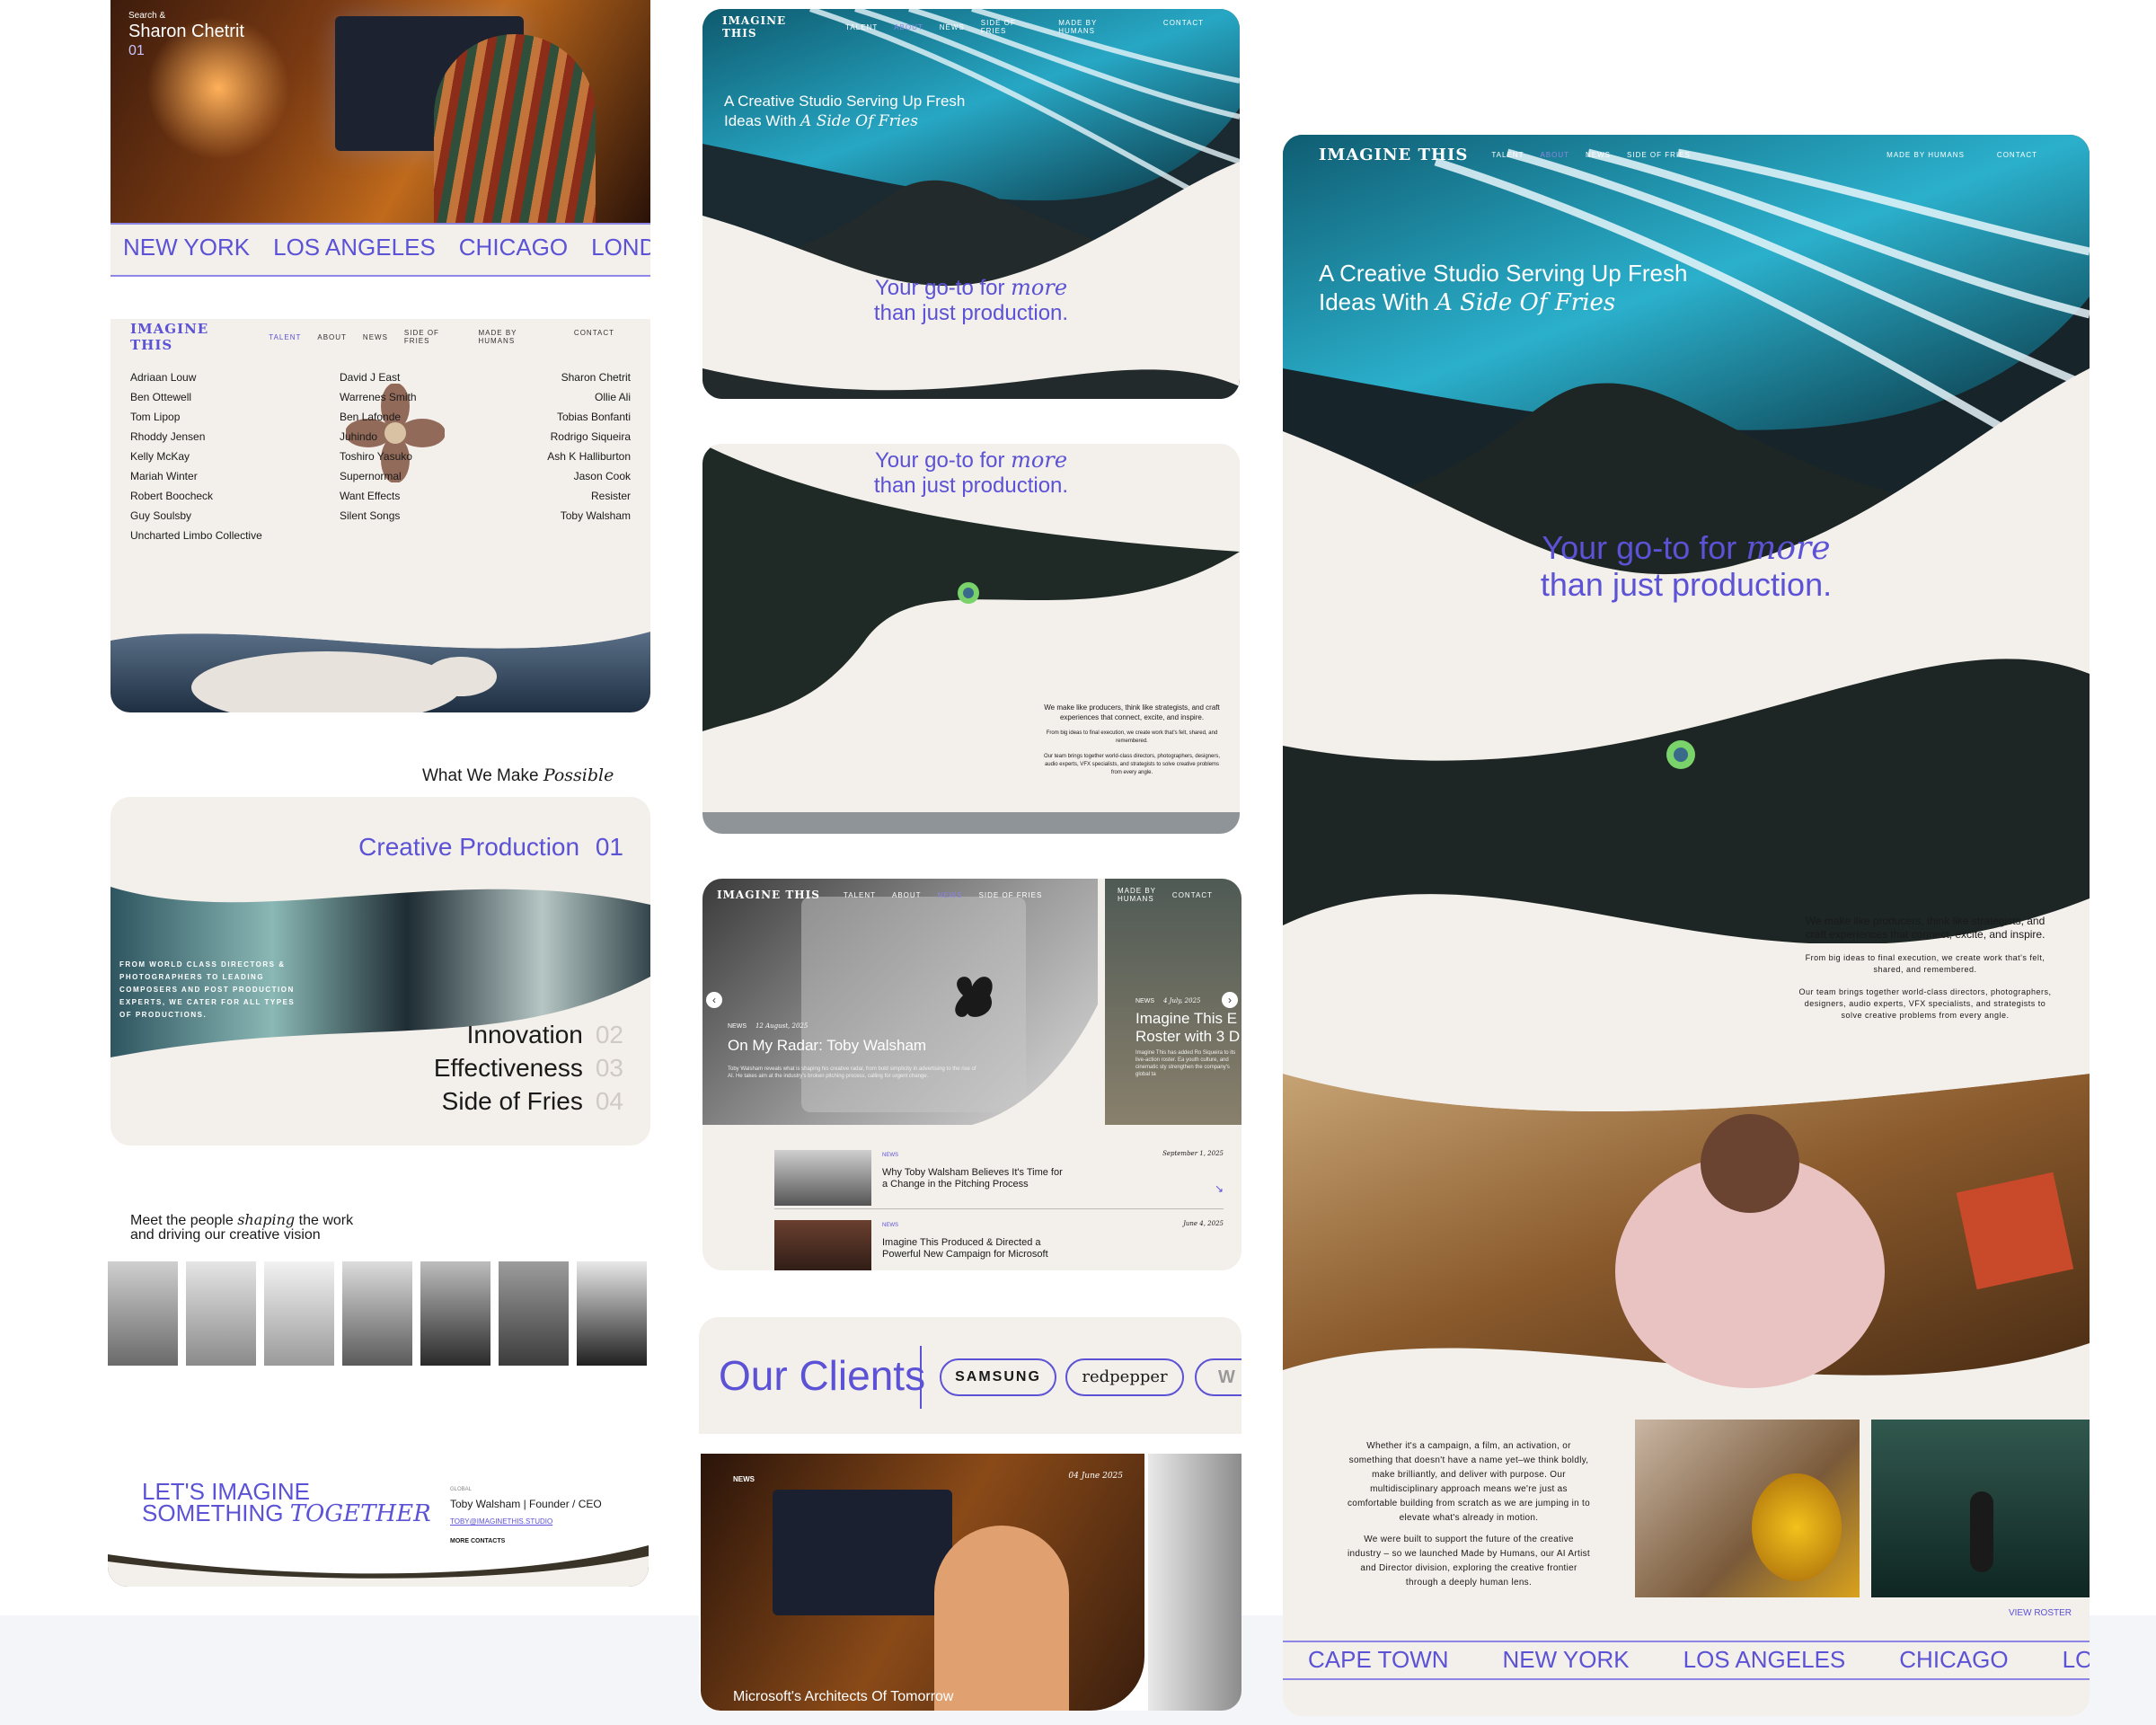 This screenshot has height=1725, width=2156. What do you see at coordinates (378, 437) in the screenshot?
I see `talent-link: Juhindo` at bounding box center [378, 437].